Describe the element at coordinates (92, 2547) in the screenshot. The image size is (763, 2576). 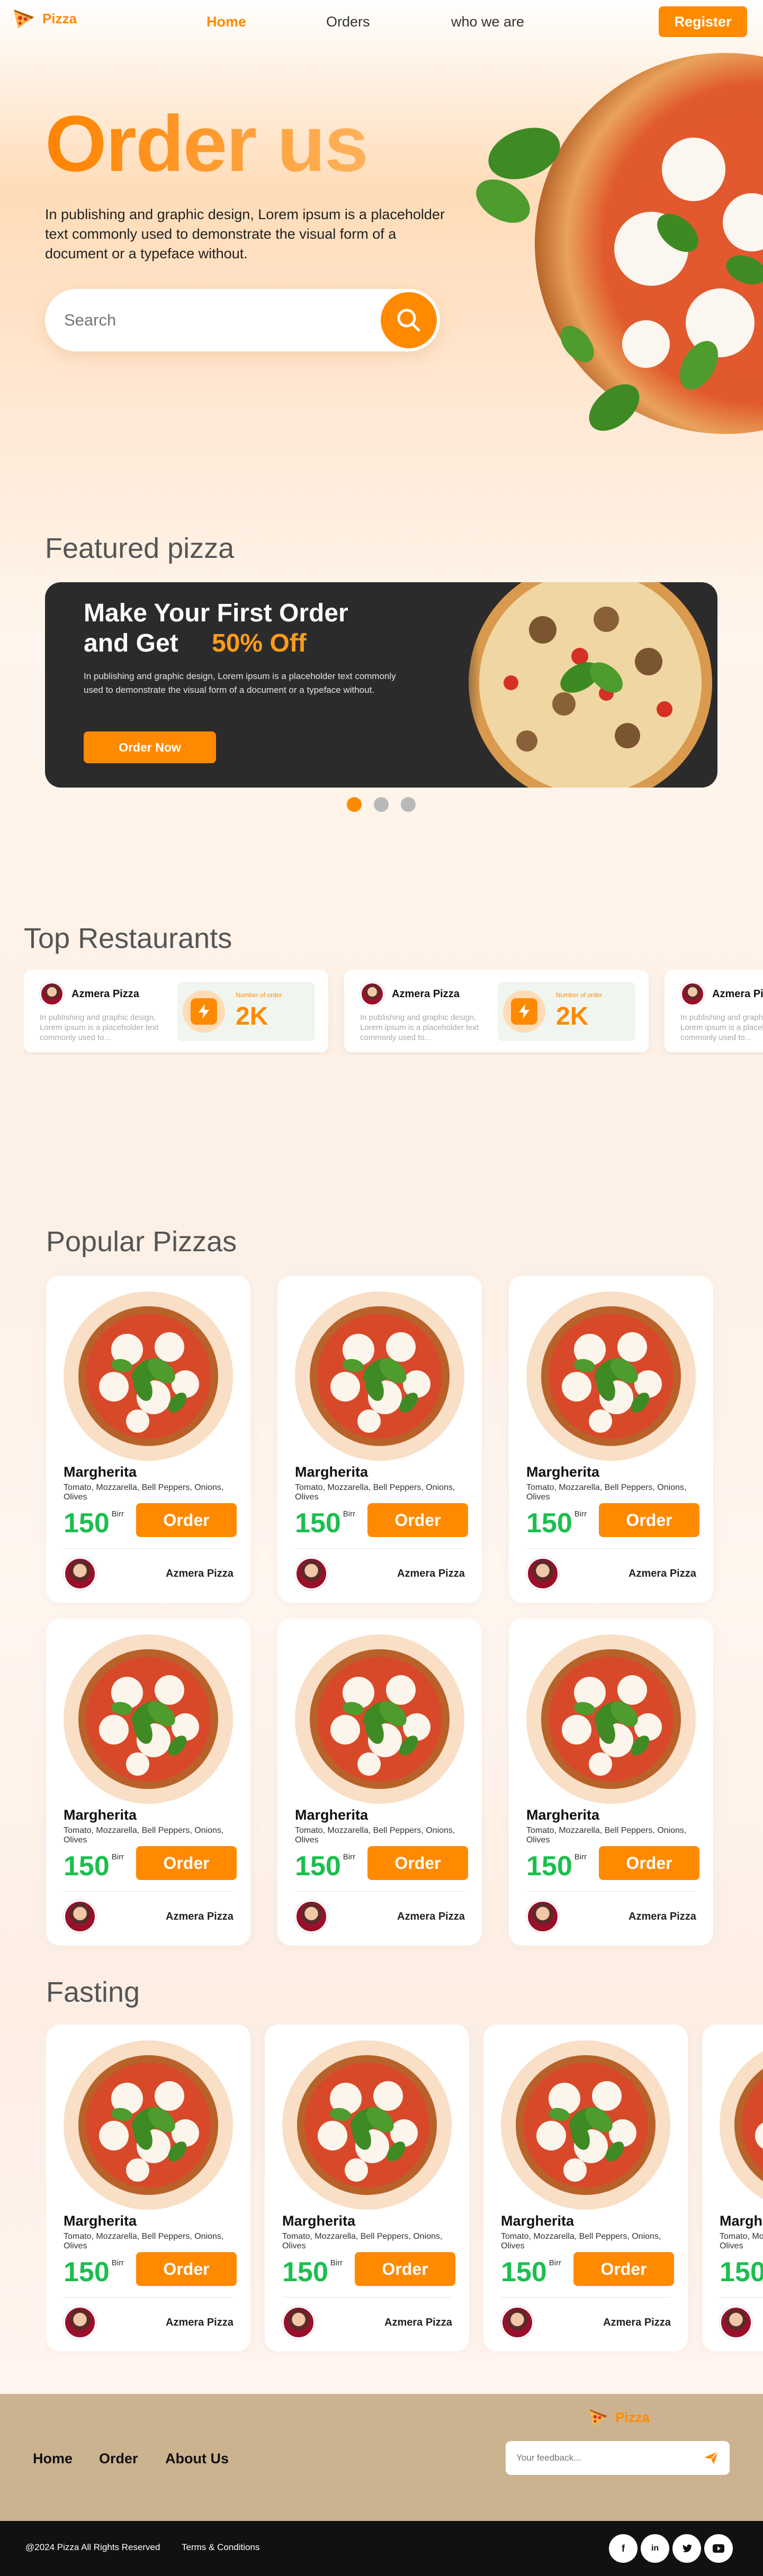
I see `copyright-text: @2024 Pizza All Rights Reserved` at that location.